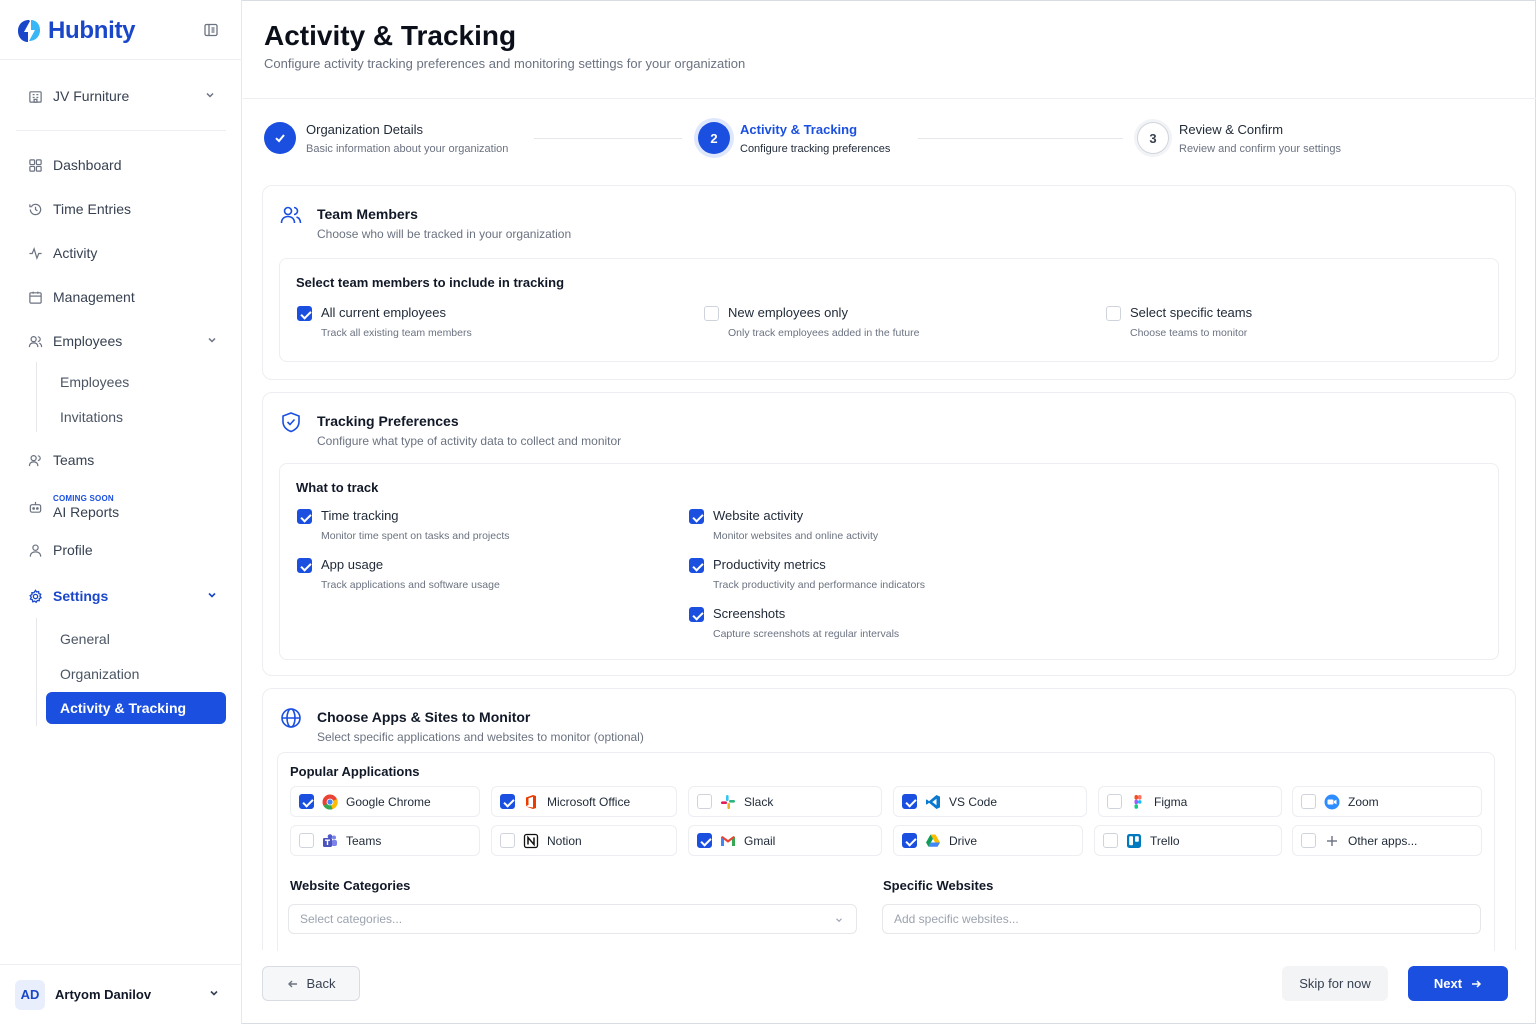 This screenshot has width=1536, height=1024. I want to click on dashboard-icon, so click(35, 165).